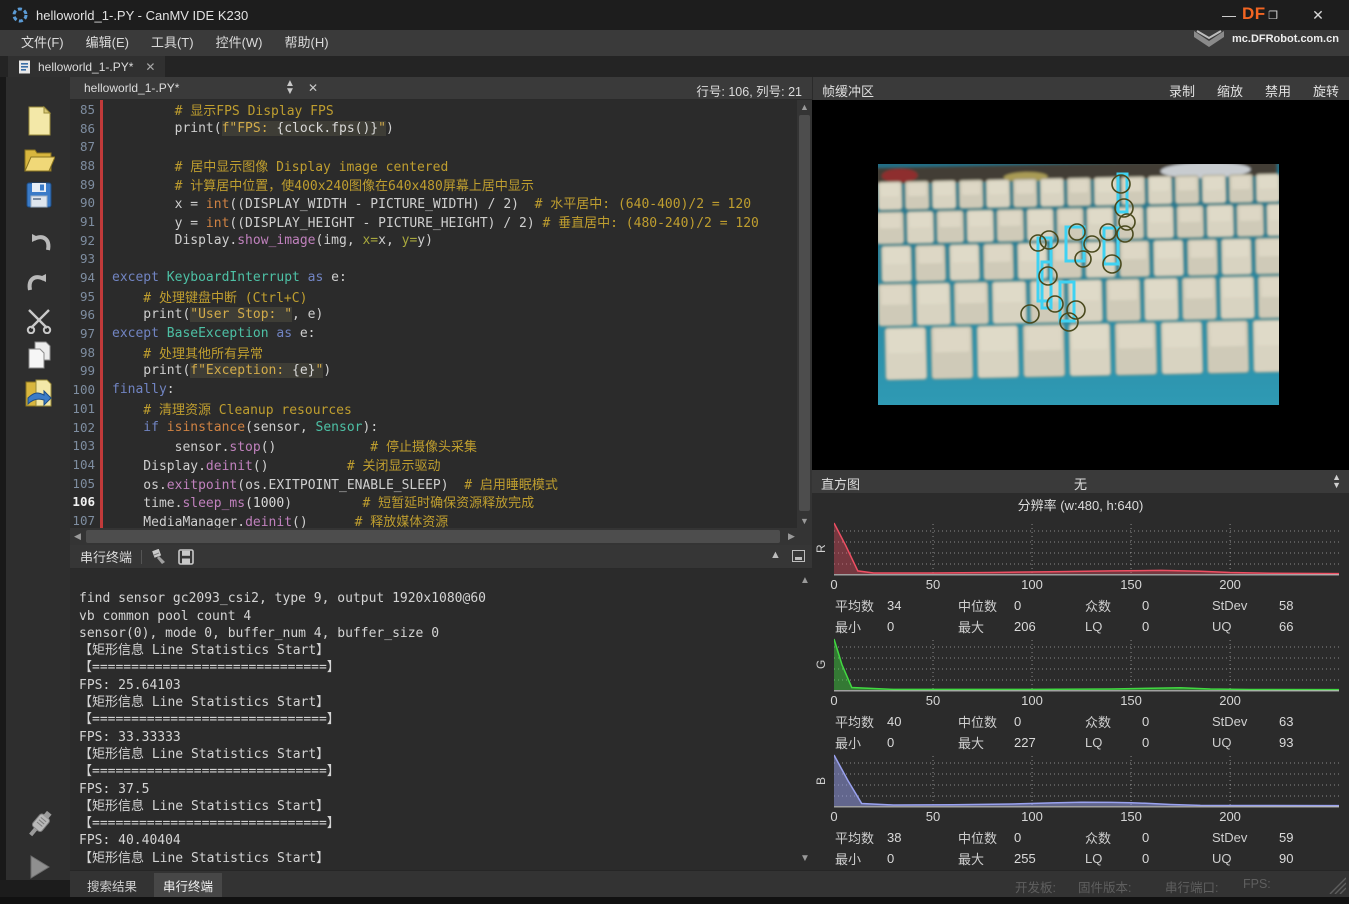  I want to click on undo-button, so click(39, 243).